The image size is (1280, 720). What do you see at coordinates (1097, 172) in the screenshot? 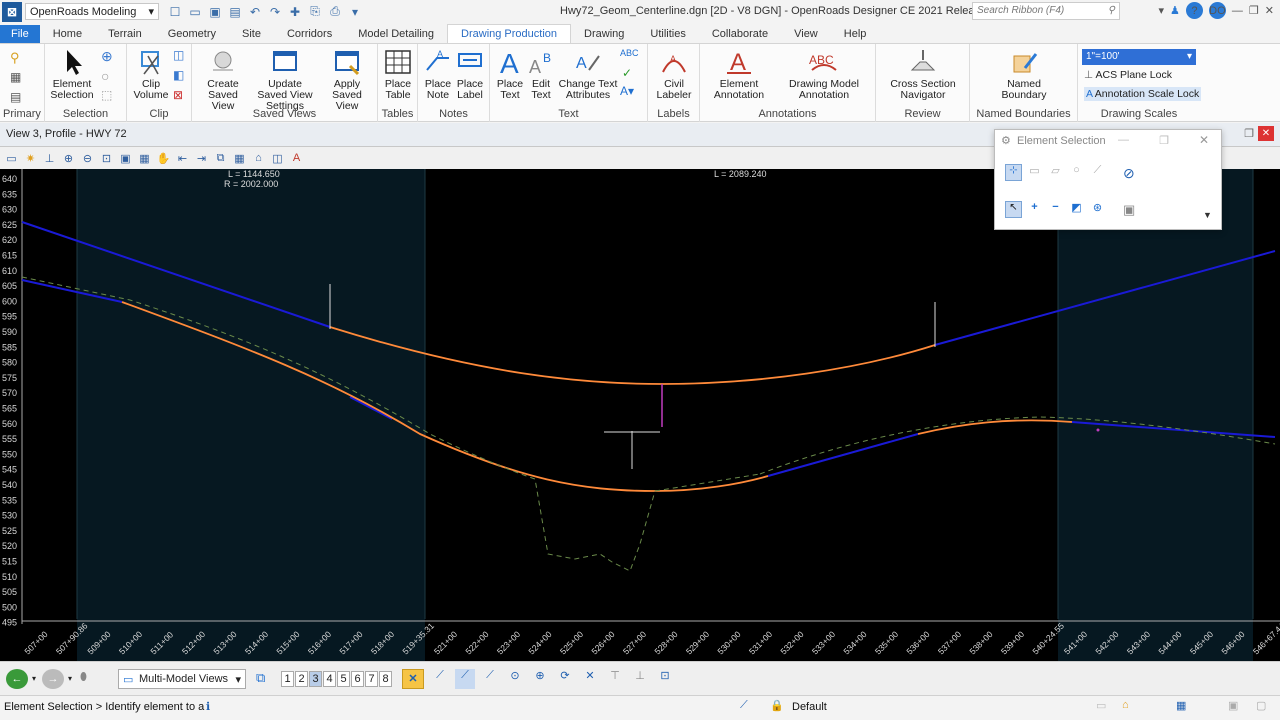
I see `line-method-icon: ⟋` at bounding box center [1097, 172].